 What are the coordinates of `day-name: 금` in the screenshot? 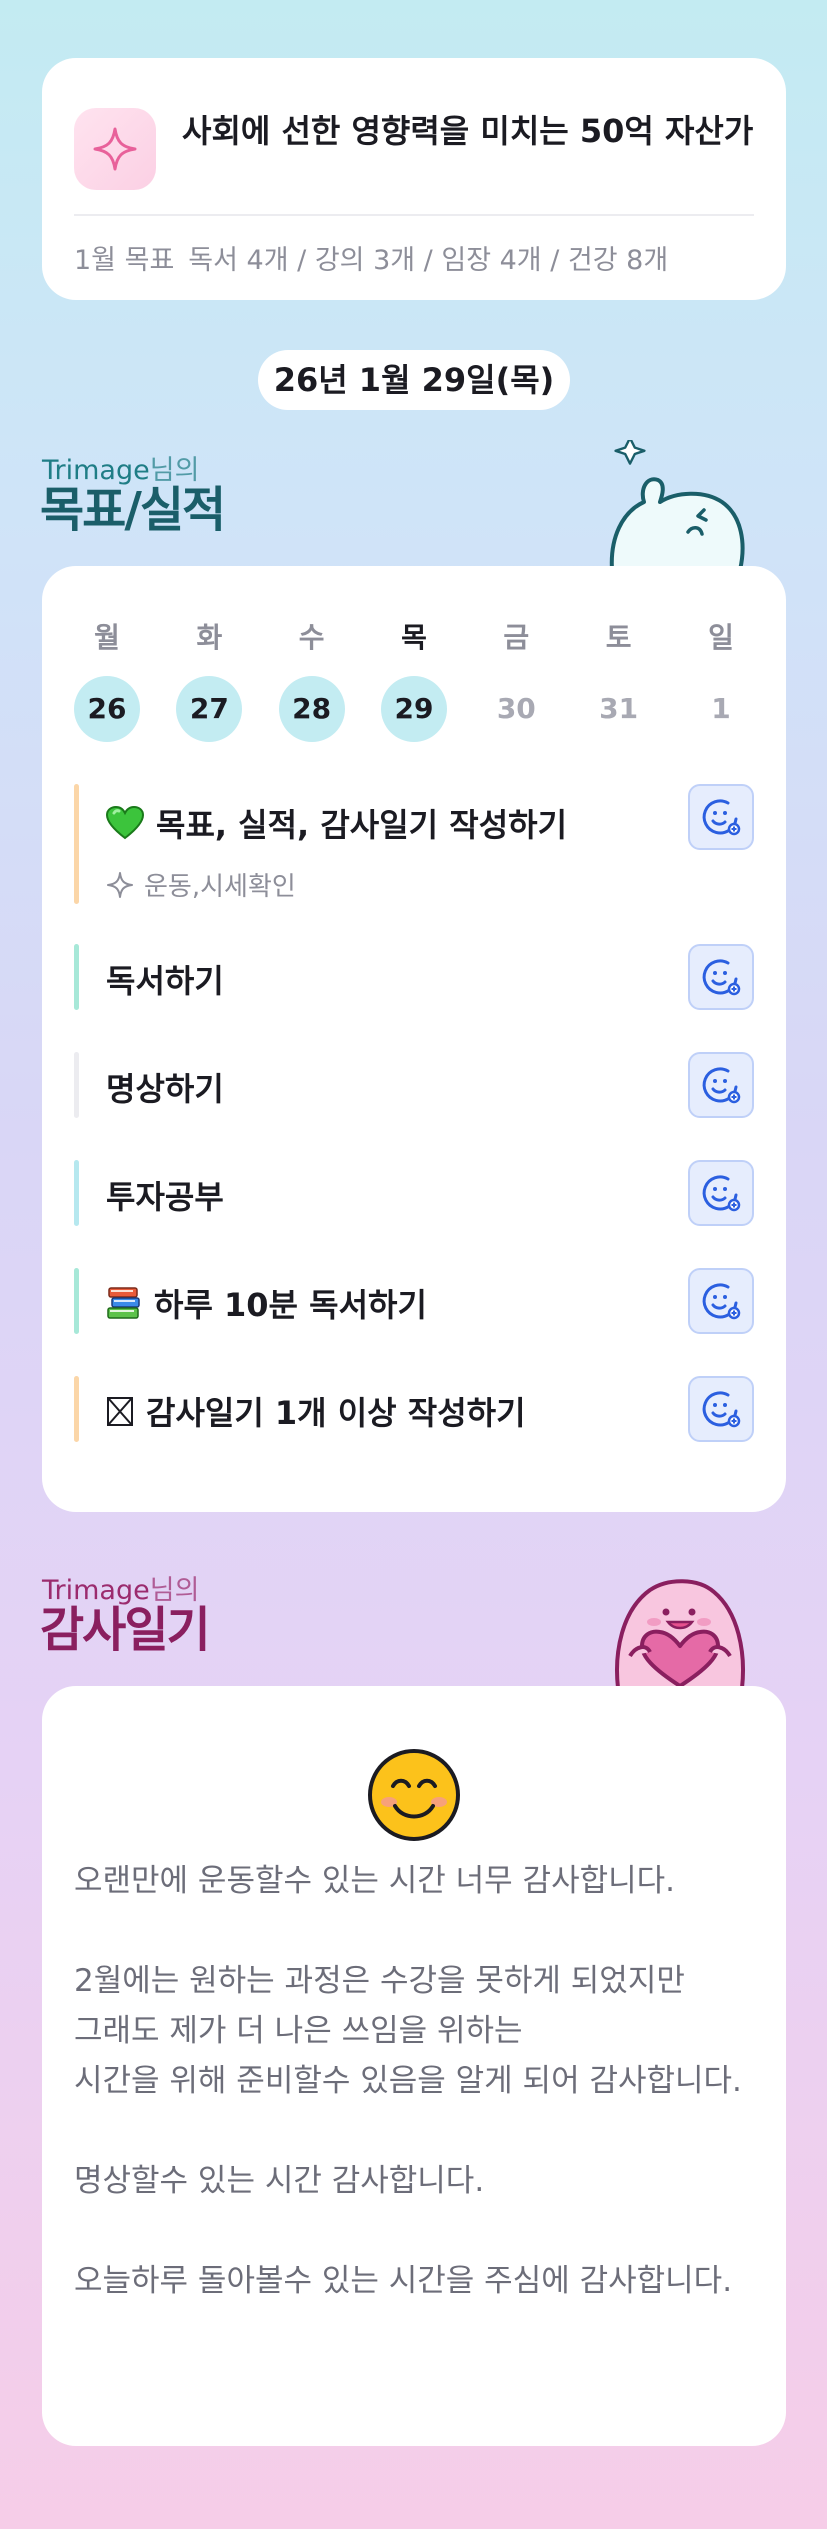 It's located at (516, 637).